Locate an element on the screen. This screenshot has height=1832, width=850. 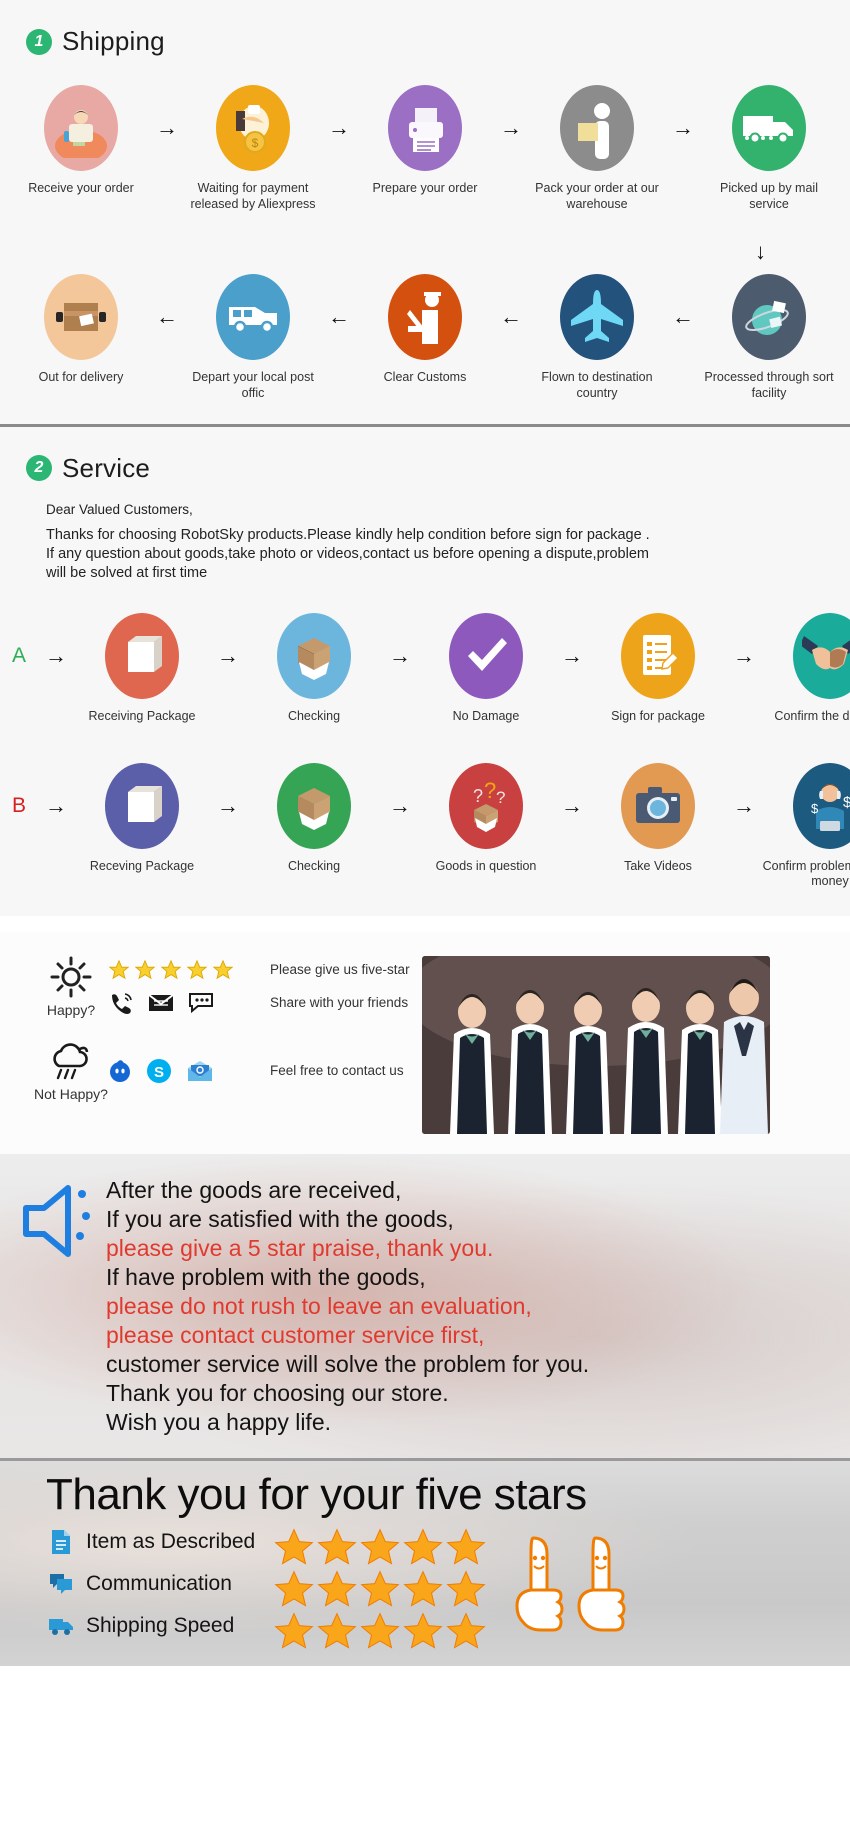
flow-step-label: Pack your order at our warehouse is located at coordinates (597, 196).